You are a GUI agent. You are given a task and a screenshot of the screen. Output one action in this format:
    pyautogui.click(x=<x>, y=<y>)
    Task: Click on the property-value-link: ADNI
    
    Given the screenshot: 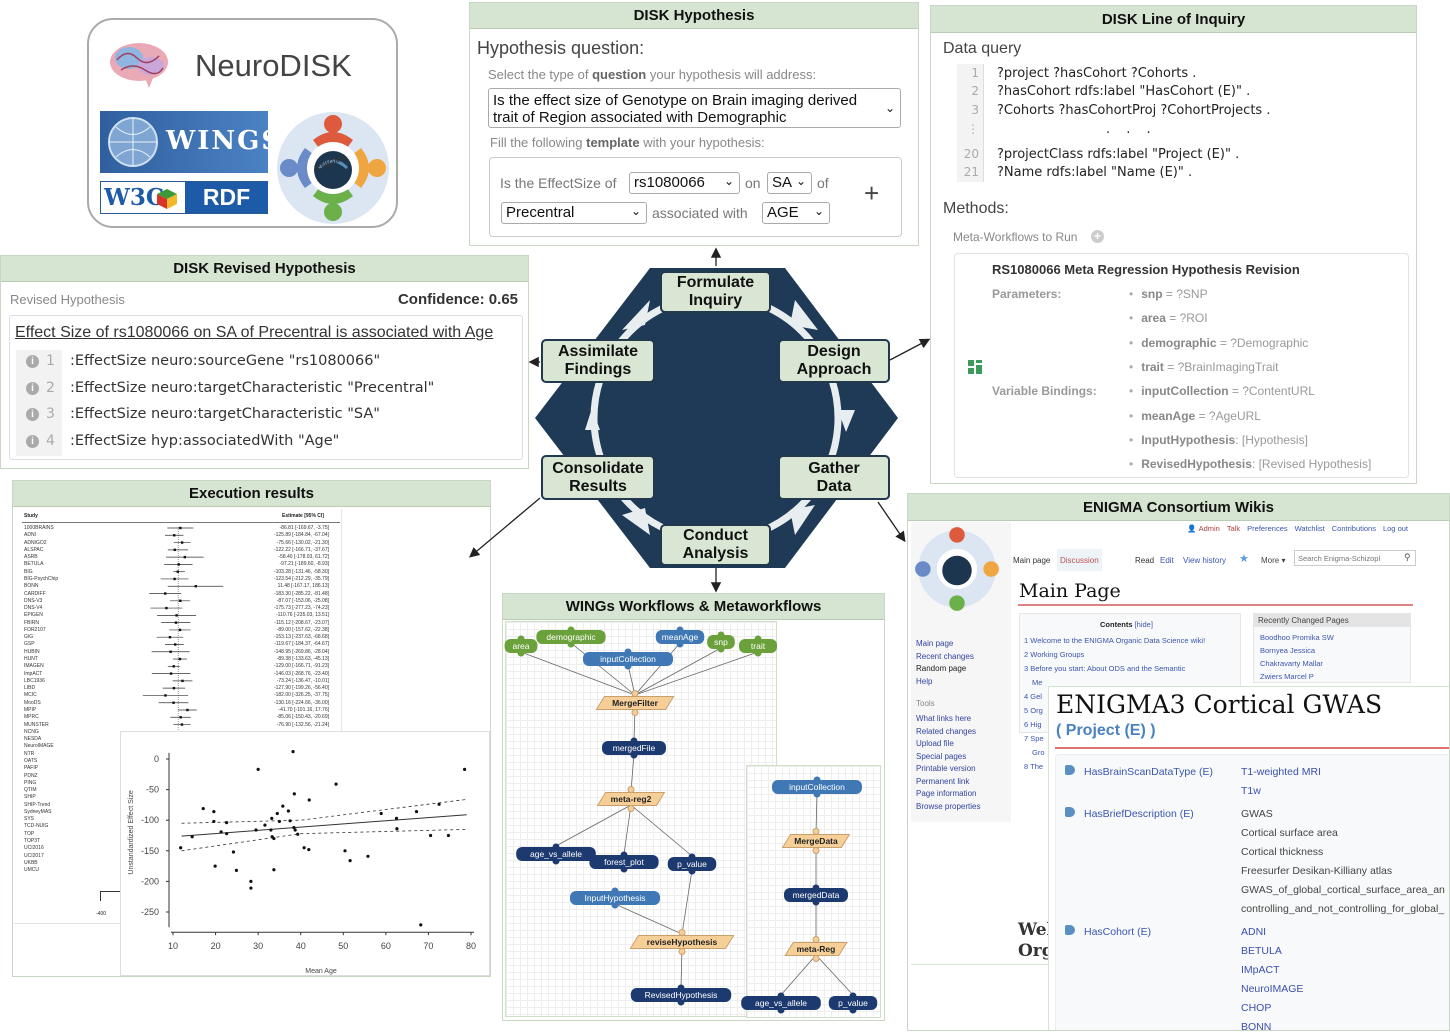 What is the action you would take?
    pyautogui.click(x=1253, y=932)
    